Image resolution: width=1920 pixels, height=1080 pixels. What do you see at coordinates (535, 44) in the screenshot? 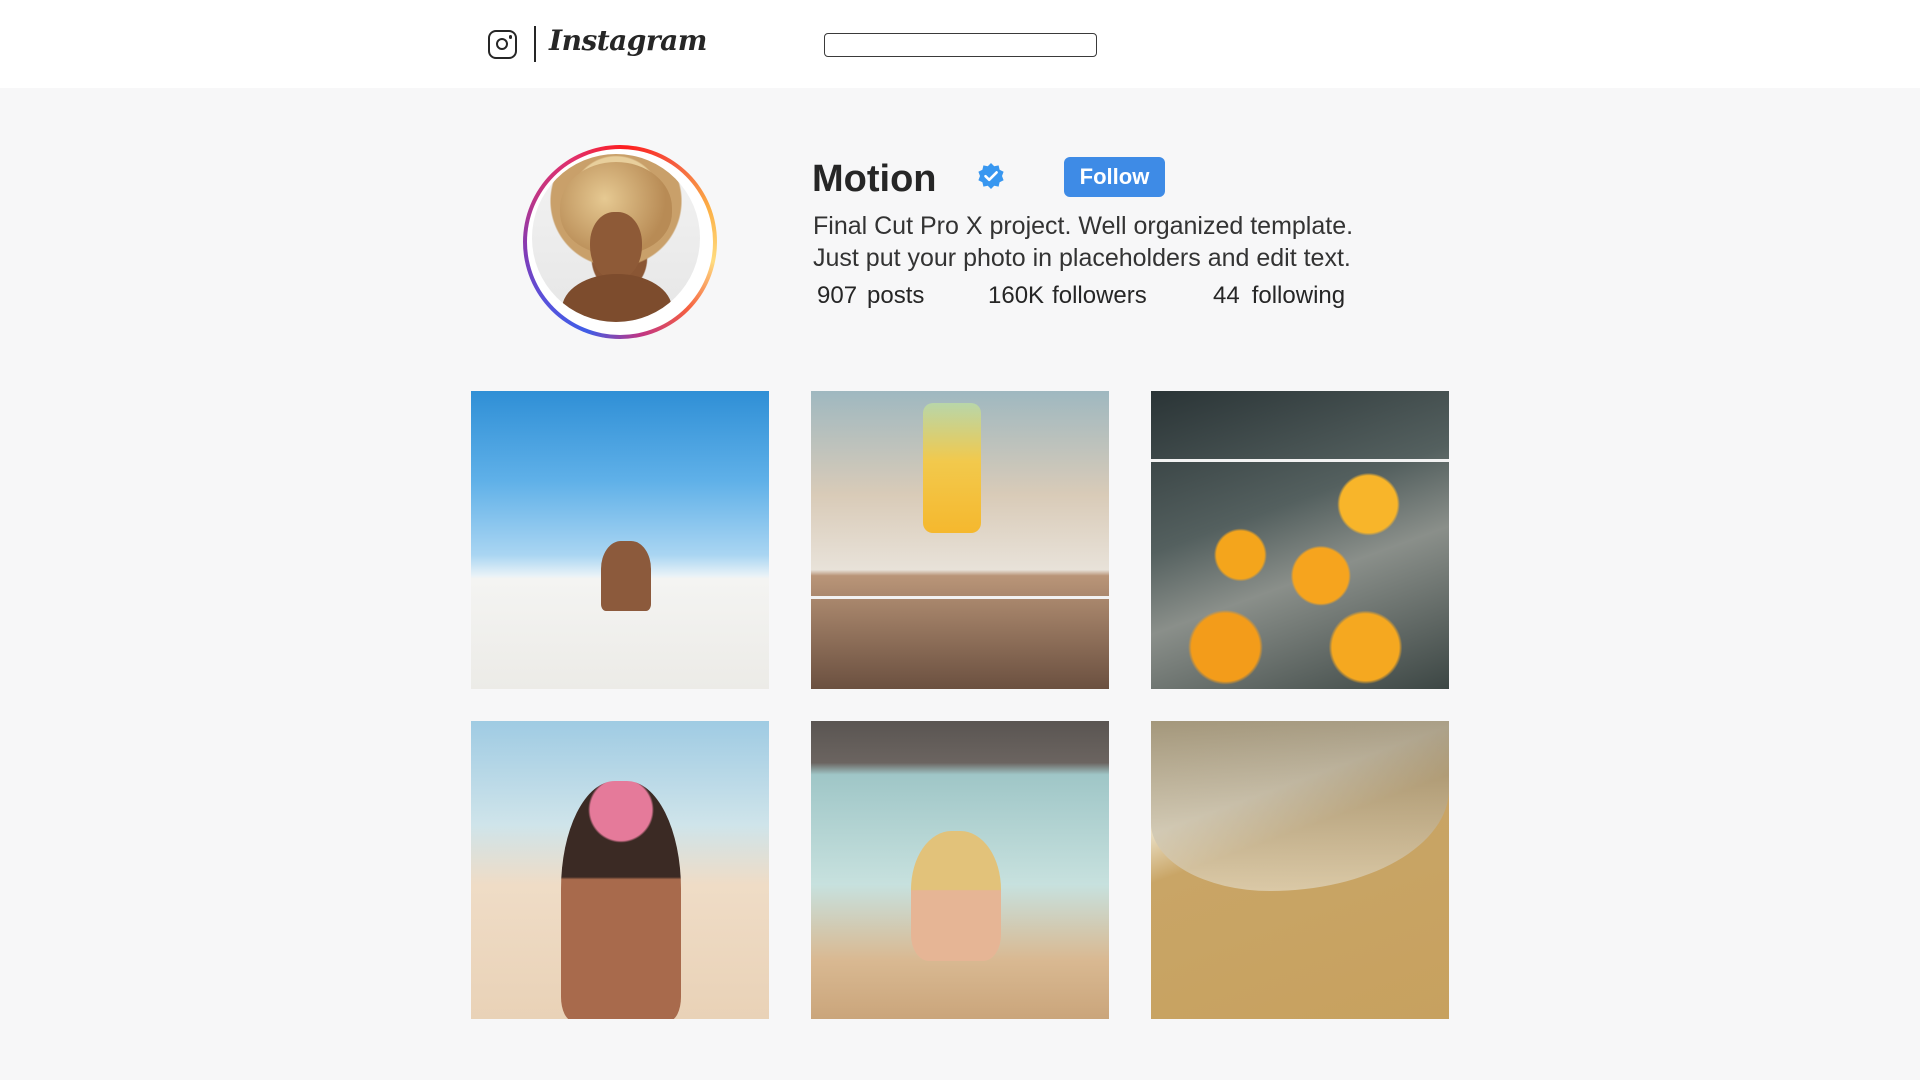
I see `logo-divider` at bounding box center [535, 44].